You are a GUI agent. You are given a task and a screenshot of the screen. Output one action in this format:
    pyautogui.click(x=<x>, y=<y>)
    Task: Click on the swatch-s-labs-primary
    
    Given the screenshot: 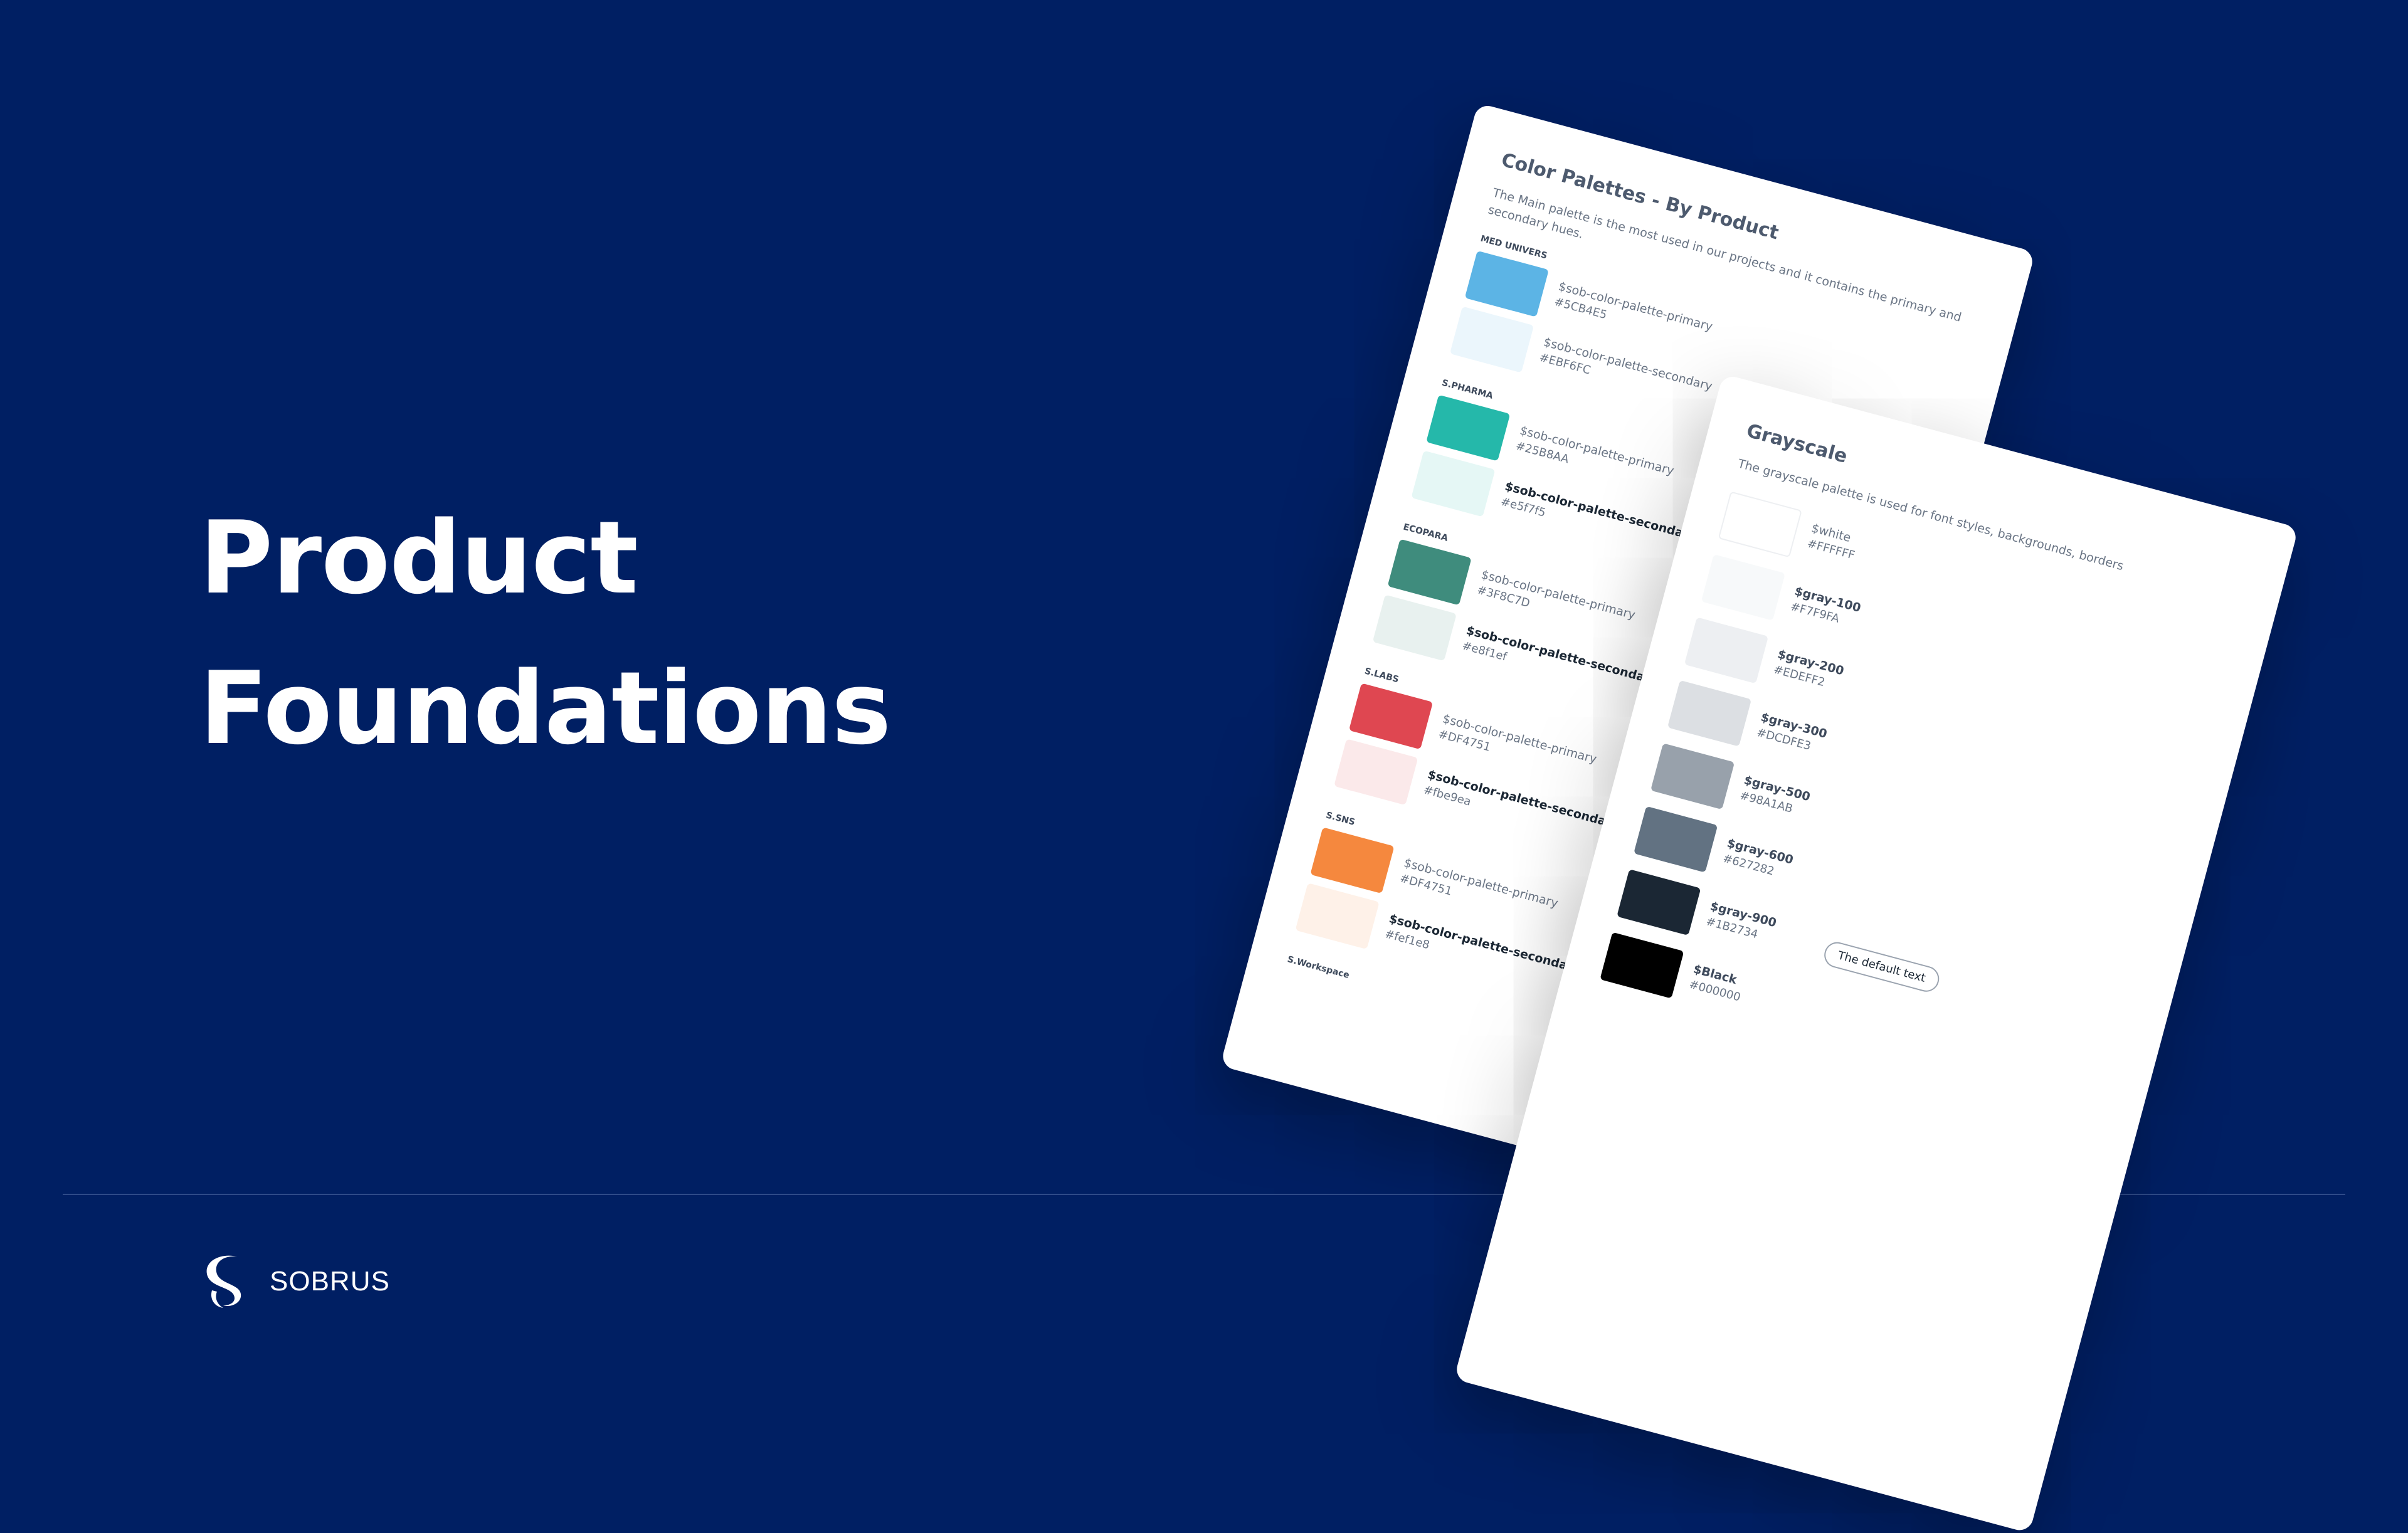 What is the action you would take?
    pyautogui.click(x=1391, y=716)
    